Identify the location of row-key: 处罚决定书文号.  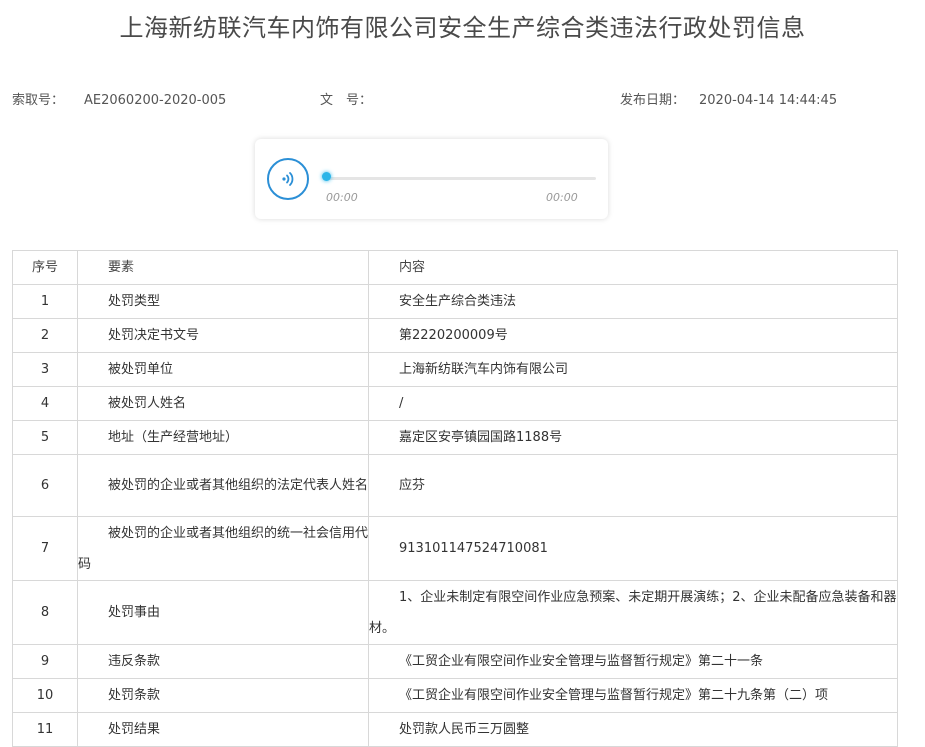
(223, 335).